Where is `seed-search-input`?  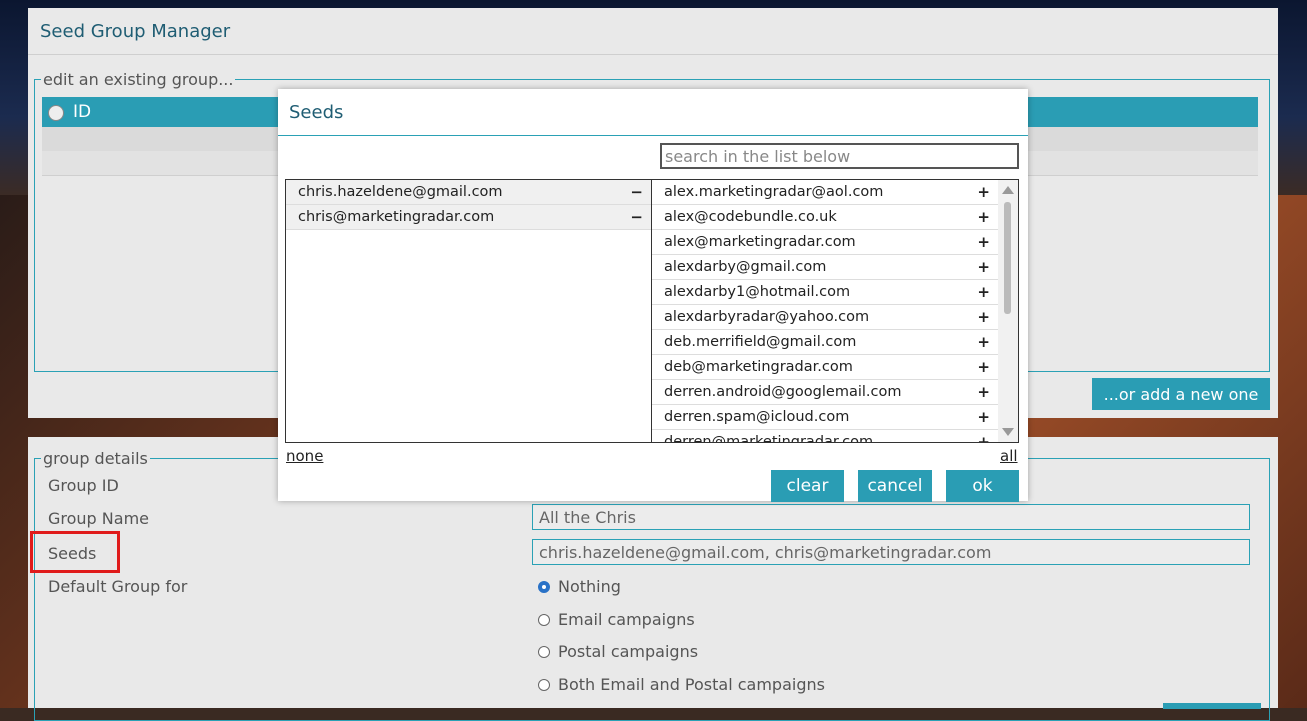
seed-search-input is located at coordinates (839, 156).